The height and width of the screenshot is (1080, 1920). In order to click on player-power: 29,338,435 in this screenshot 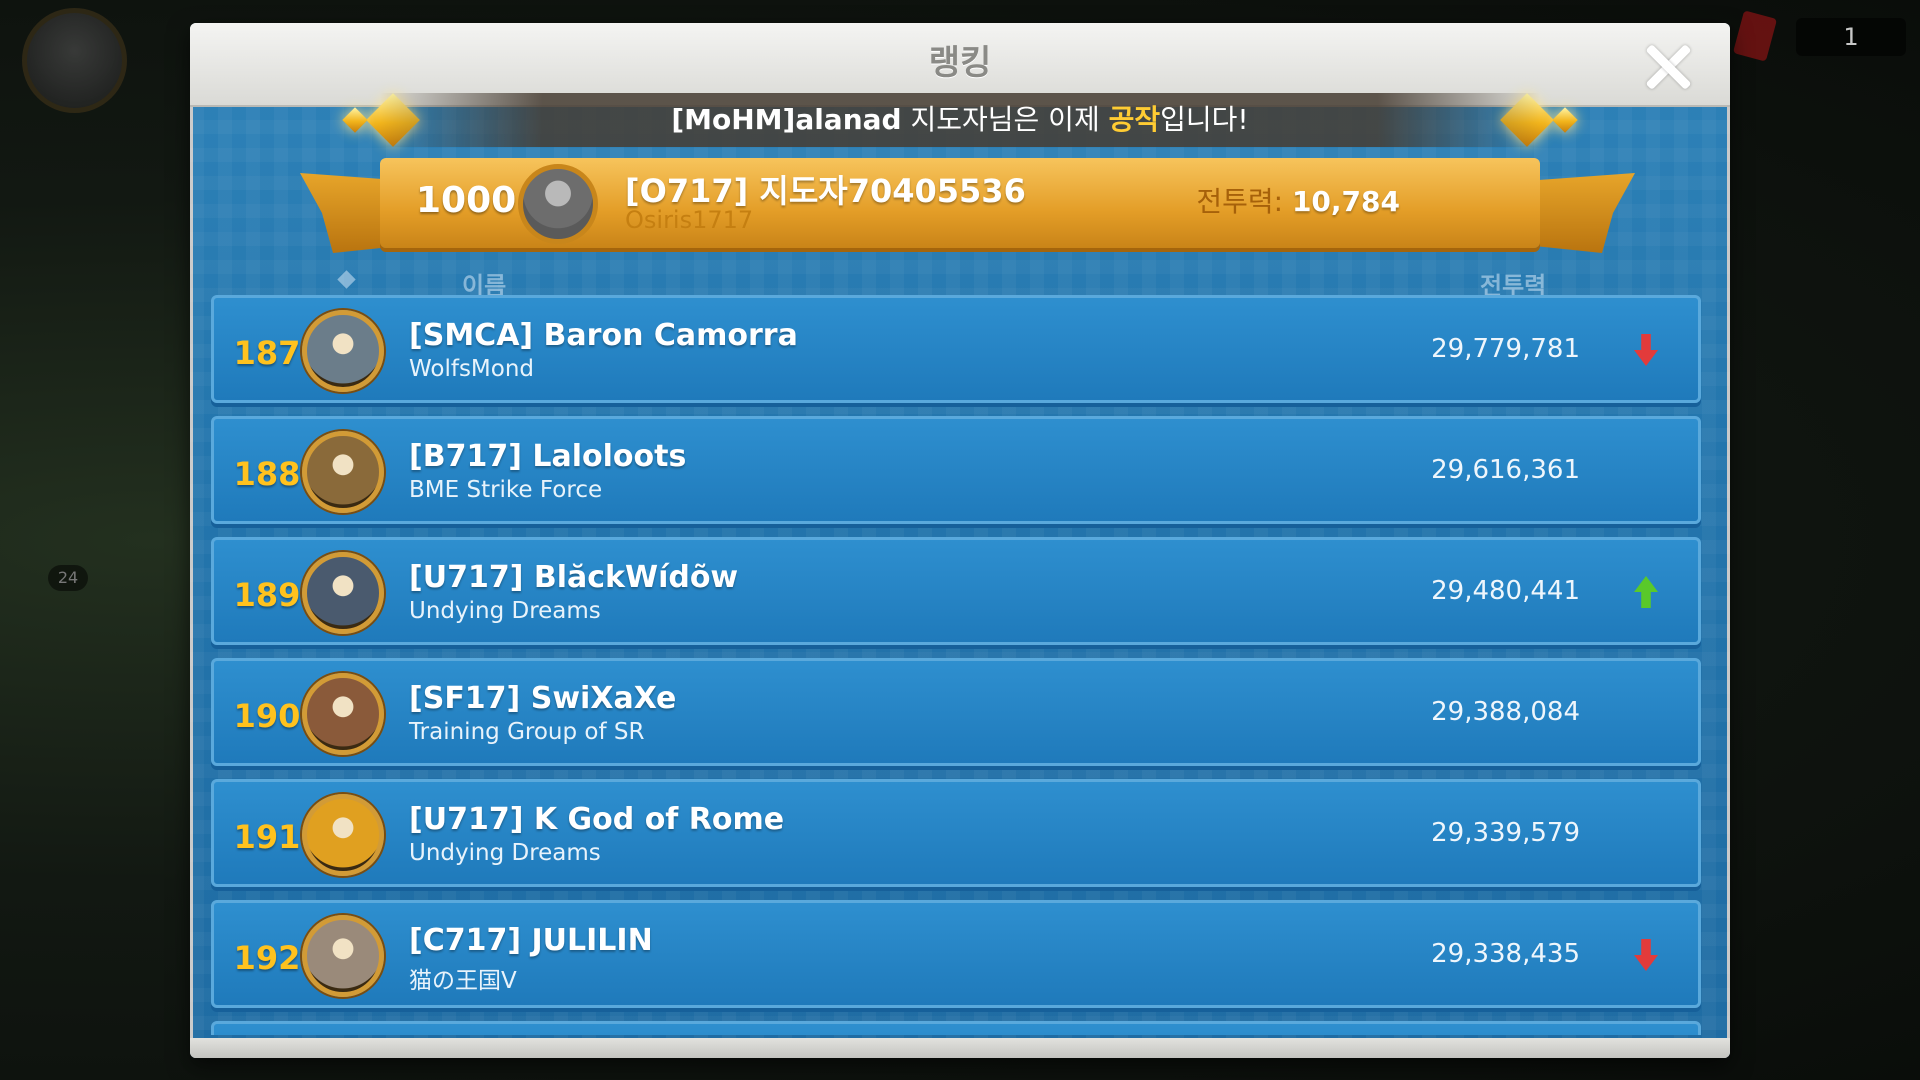, I will do `click(1505, 954)`.